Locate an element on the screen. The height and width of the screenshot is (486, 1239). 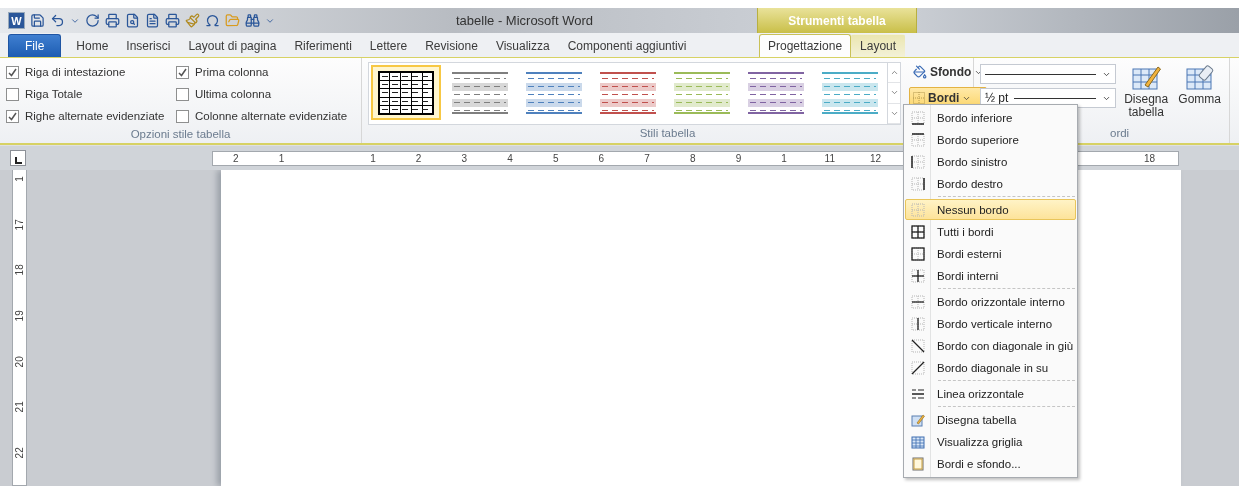
ribbon-tab: File is located at coordinates (35, 45).